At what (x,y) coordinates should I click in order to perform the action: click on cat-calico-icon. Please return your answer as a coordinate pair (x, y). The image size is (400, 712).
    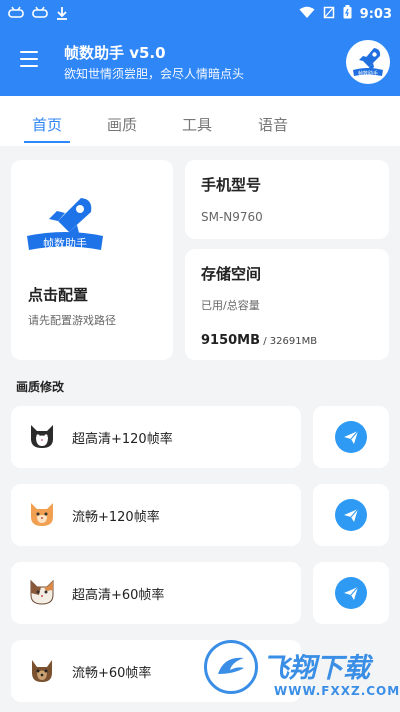
    Looking at the image, I should click on (42, 592).